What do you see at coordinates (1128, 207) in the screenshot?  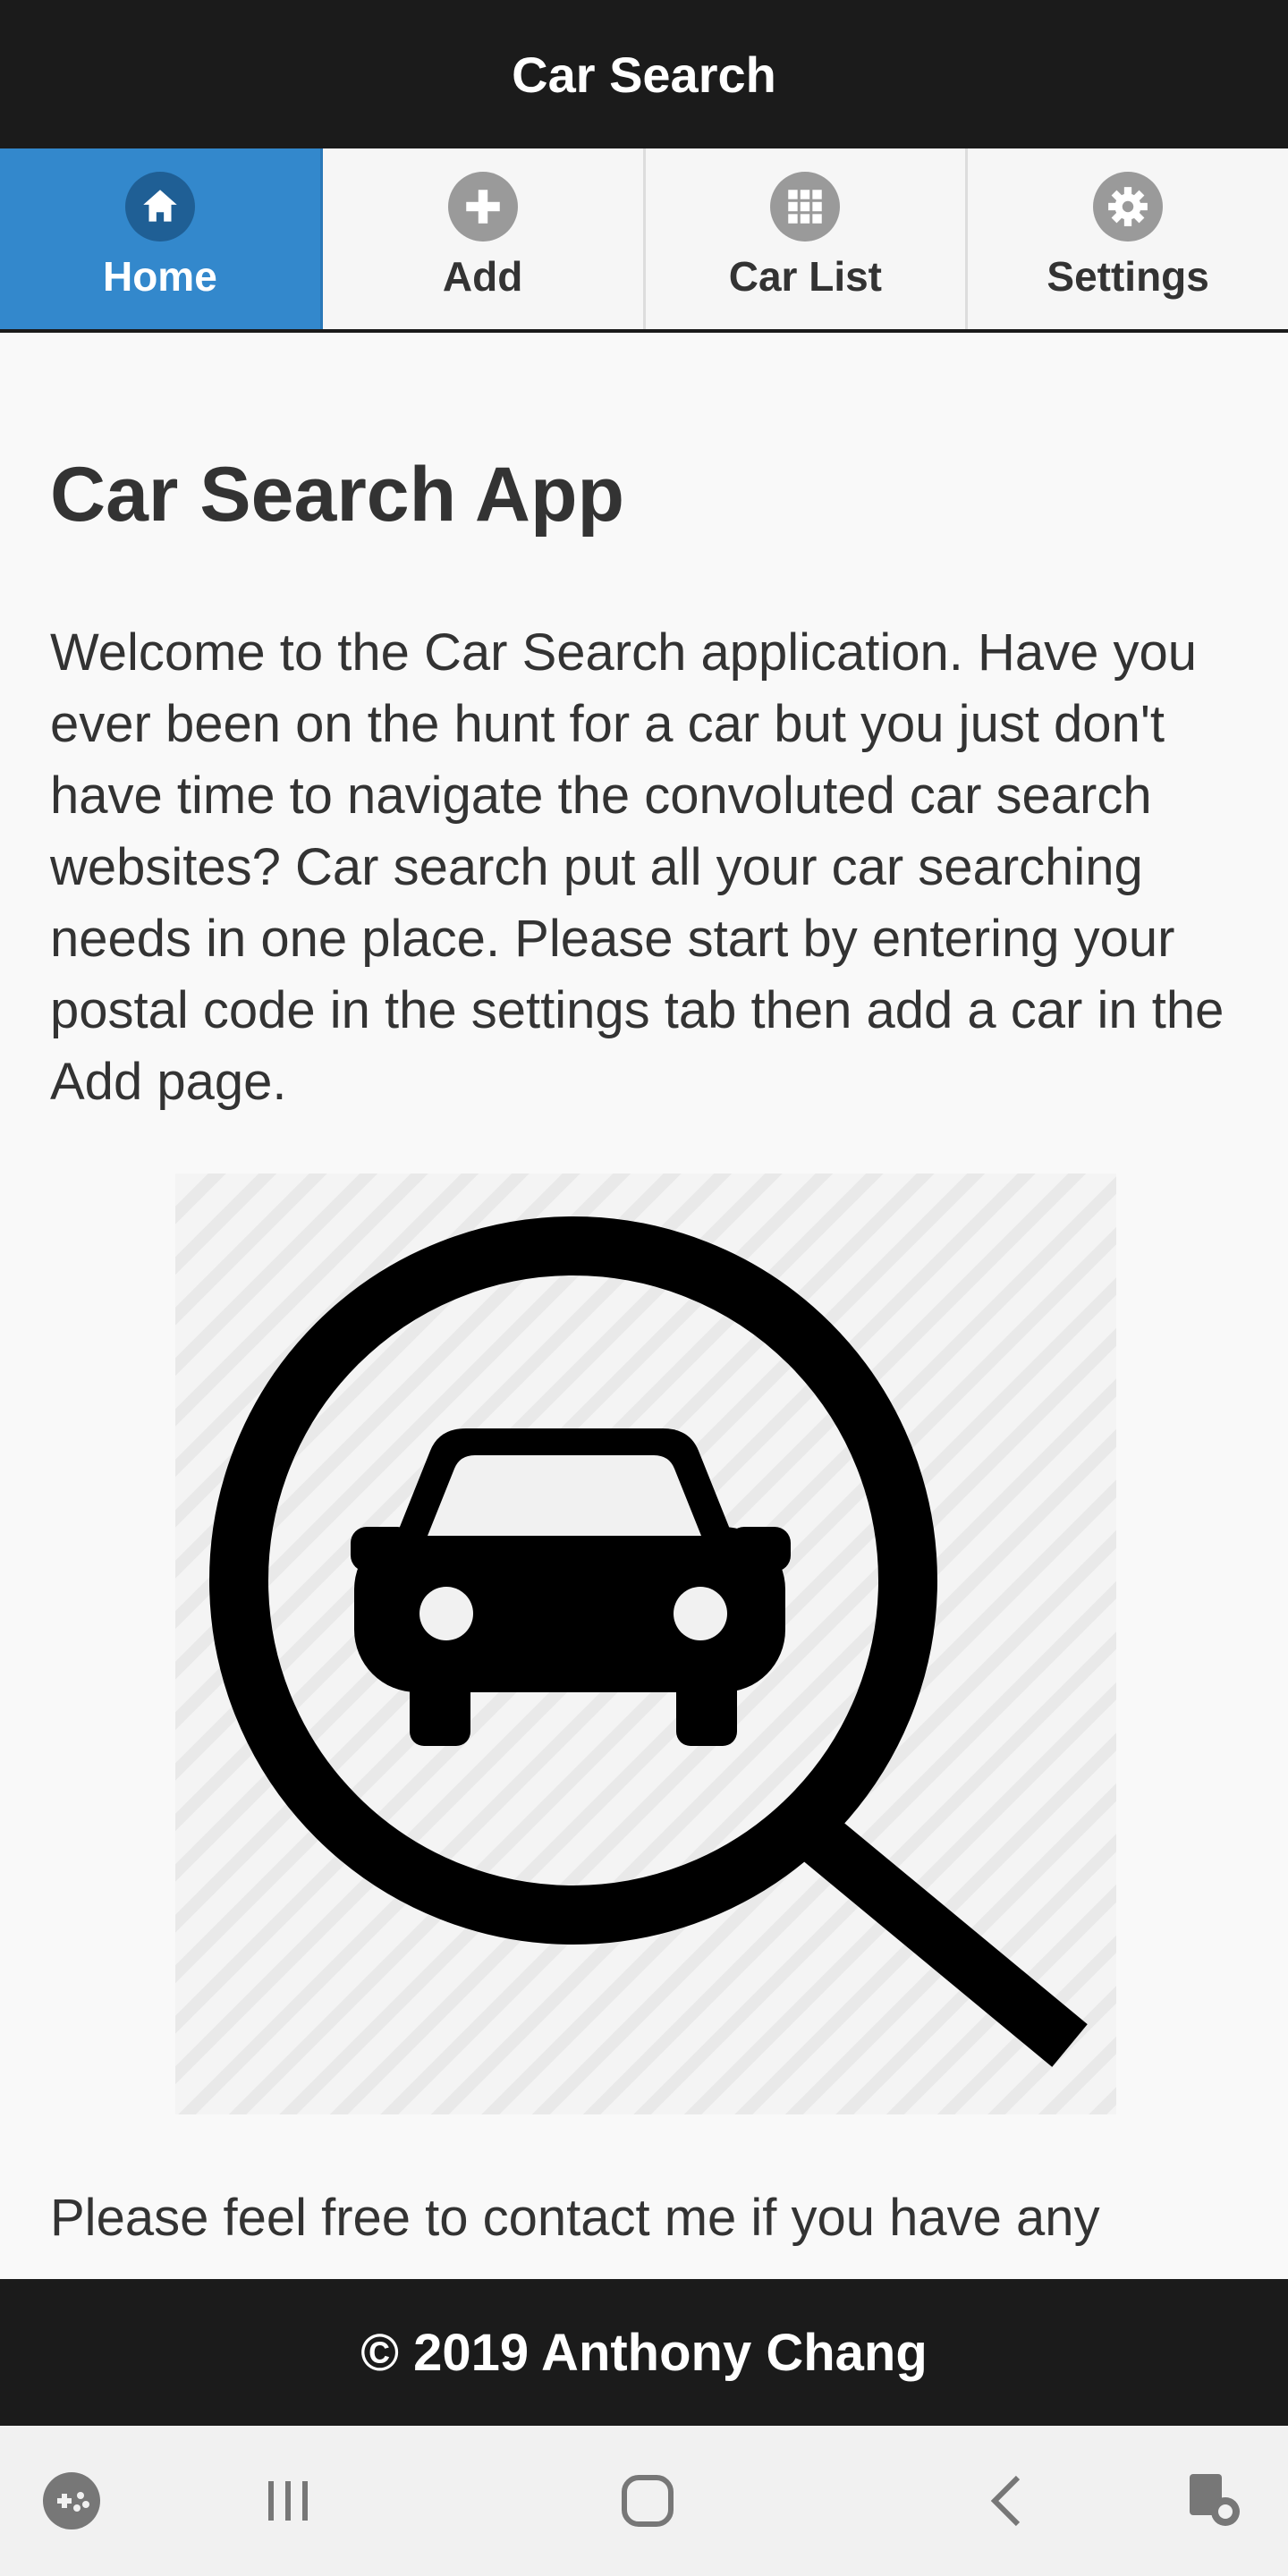 I see `gear-icon` at bounding box center [1128, 207].